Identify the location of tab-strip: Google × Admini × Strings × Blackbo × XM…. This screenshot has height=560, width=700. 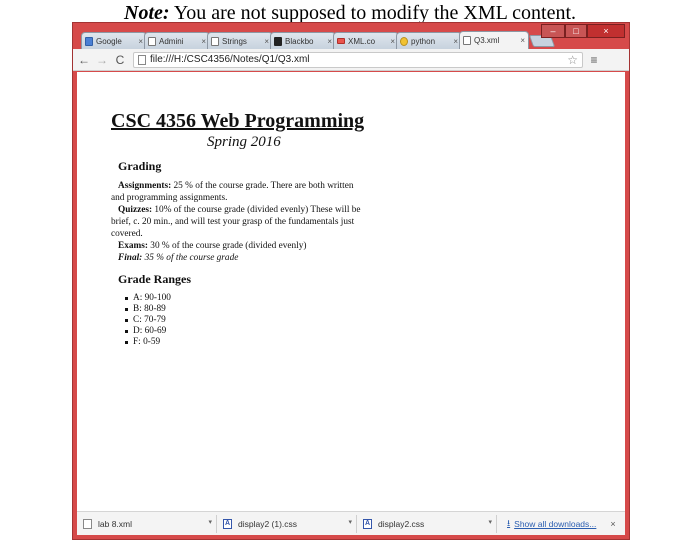
(351, 36).